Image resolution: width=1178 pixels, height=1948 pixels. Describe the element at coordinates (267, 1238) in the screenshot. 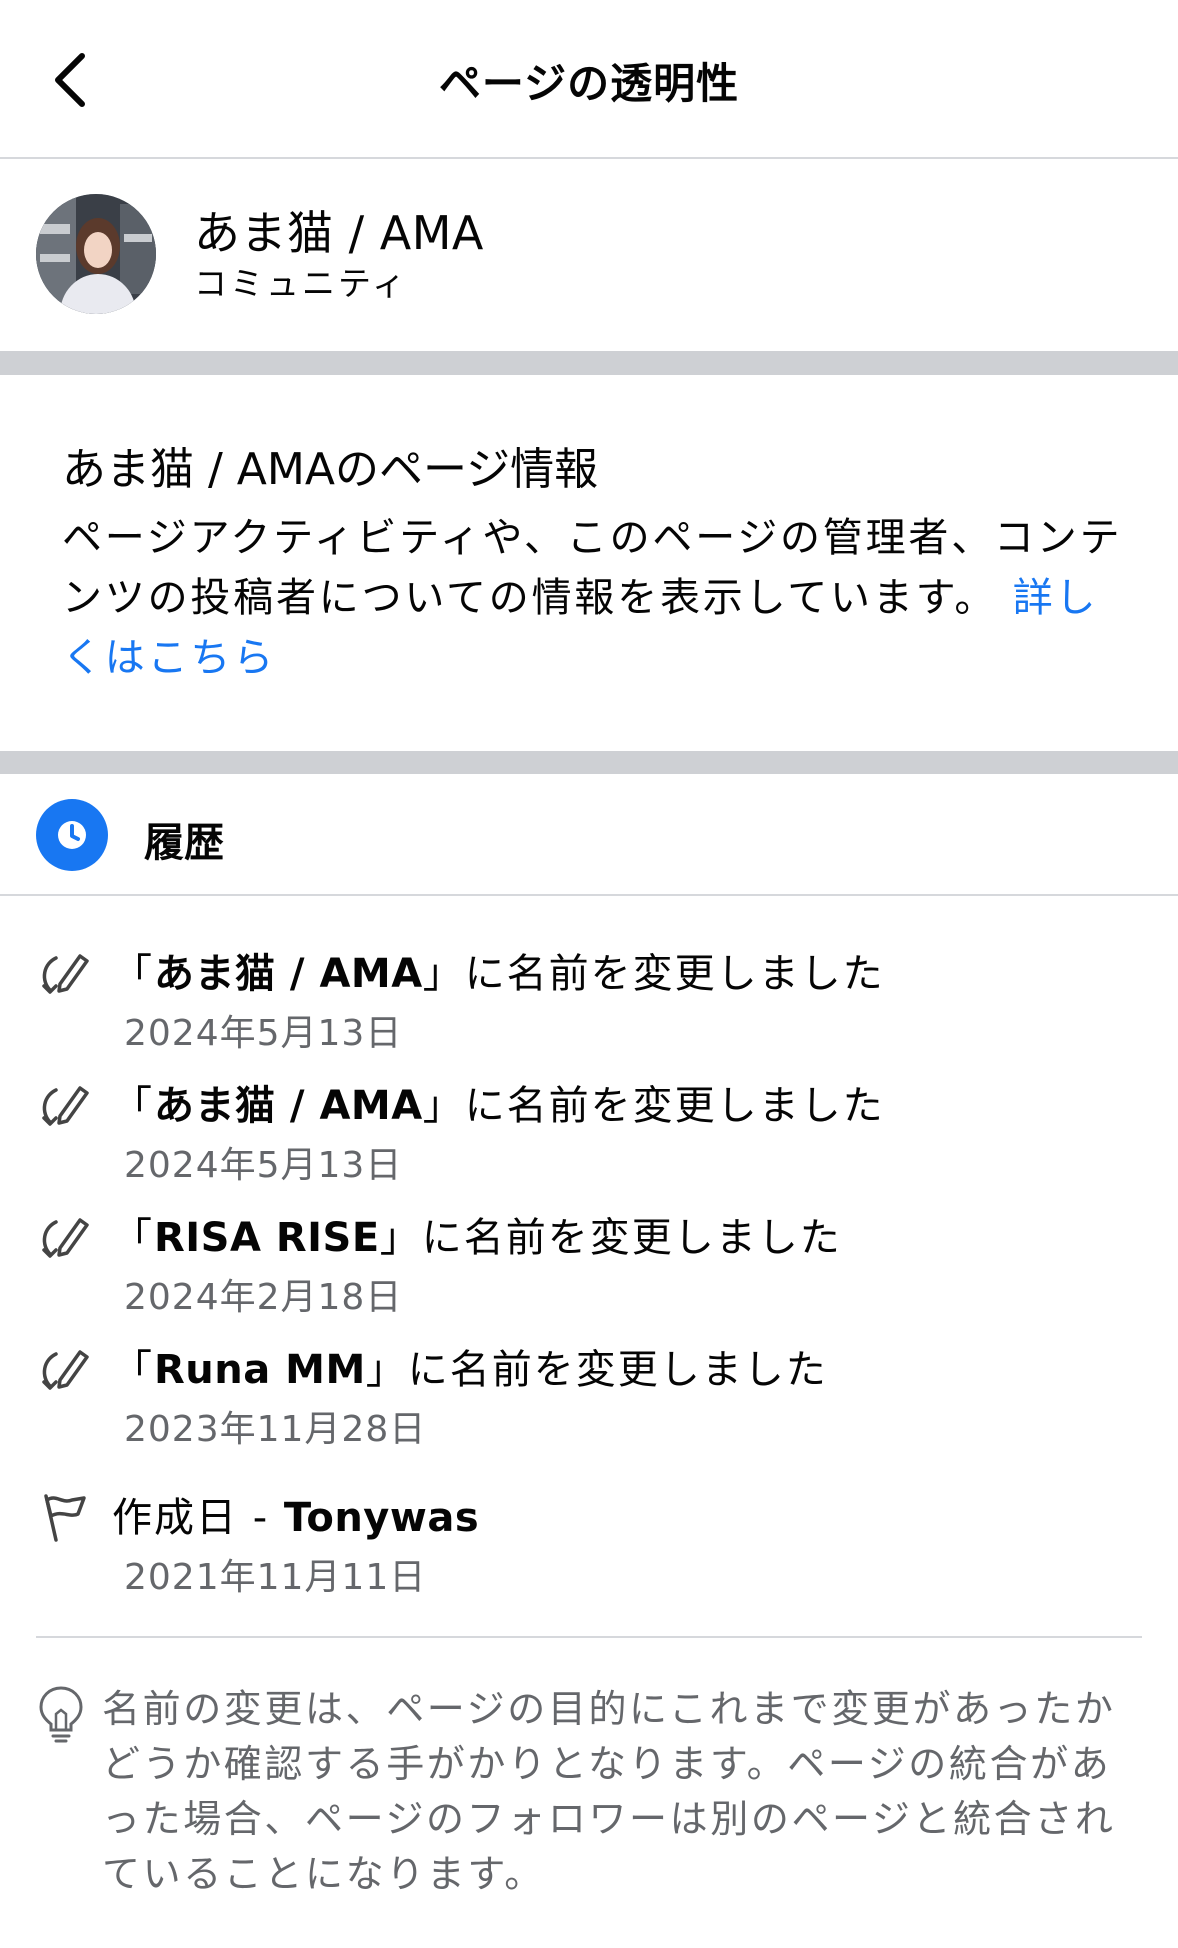

I see `history-entry-name: RISA RISE` at that location.